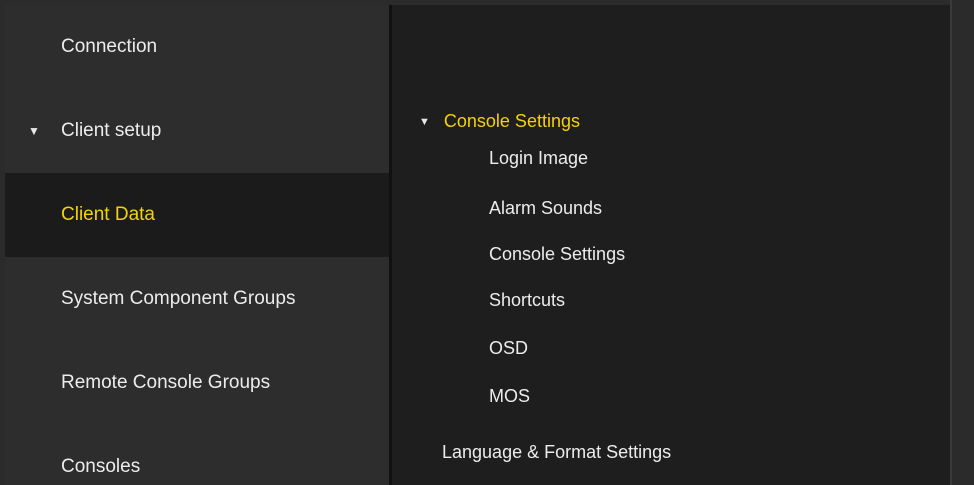 This screenshot has width=974, height=485. I want to click on sidebar-item-label: Client setup, so click(111, 130).